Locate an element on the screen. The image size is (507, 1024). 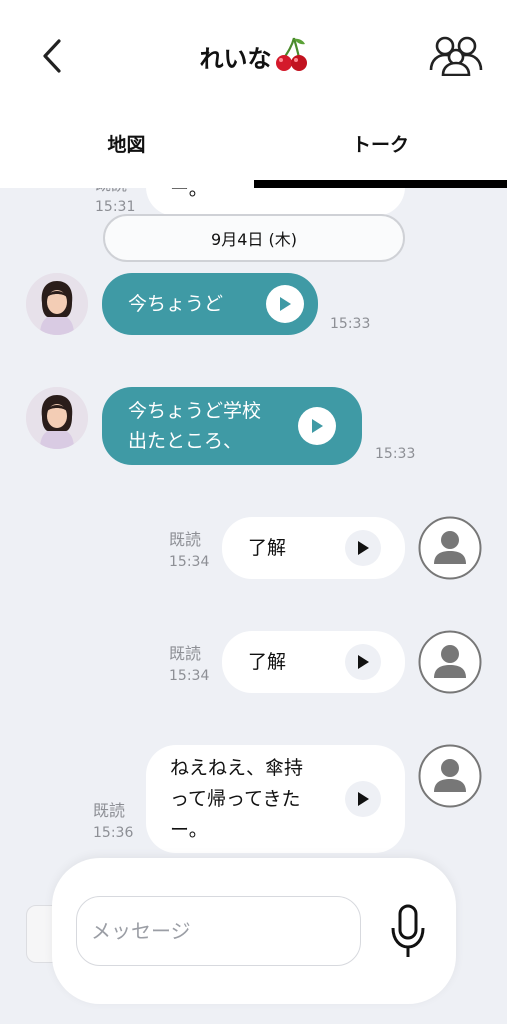
message-bubble: ねえねえ、傘持 って帰ってきた ー。 is located at coordinates (275, 799).